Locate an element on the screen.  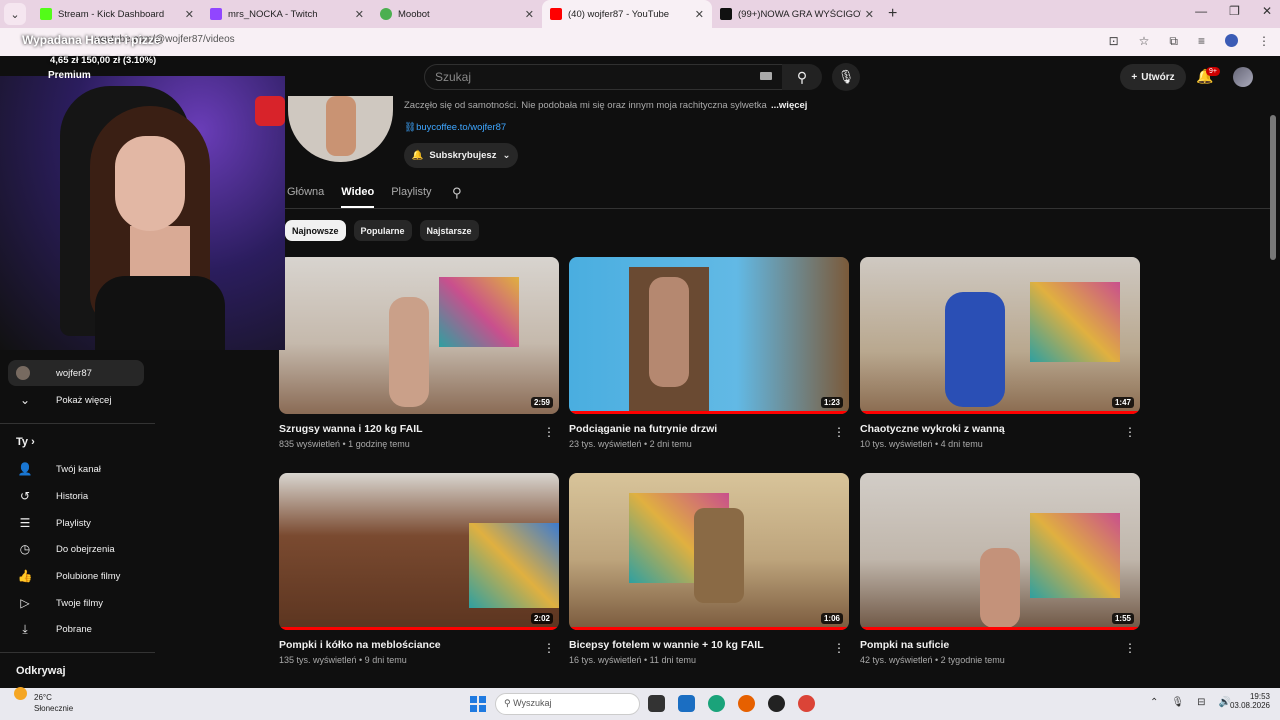
bookmark-star-icon: ☆ is located at coordinates (1144, 41).